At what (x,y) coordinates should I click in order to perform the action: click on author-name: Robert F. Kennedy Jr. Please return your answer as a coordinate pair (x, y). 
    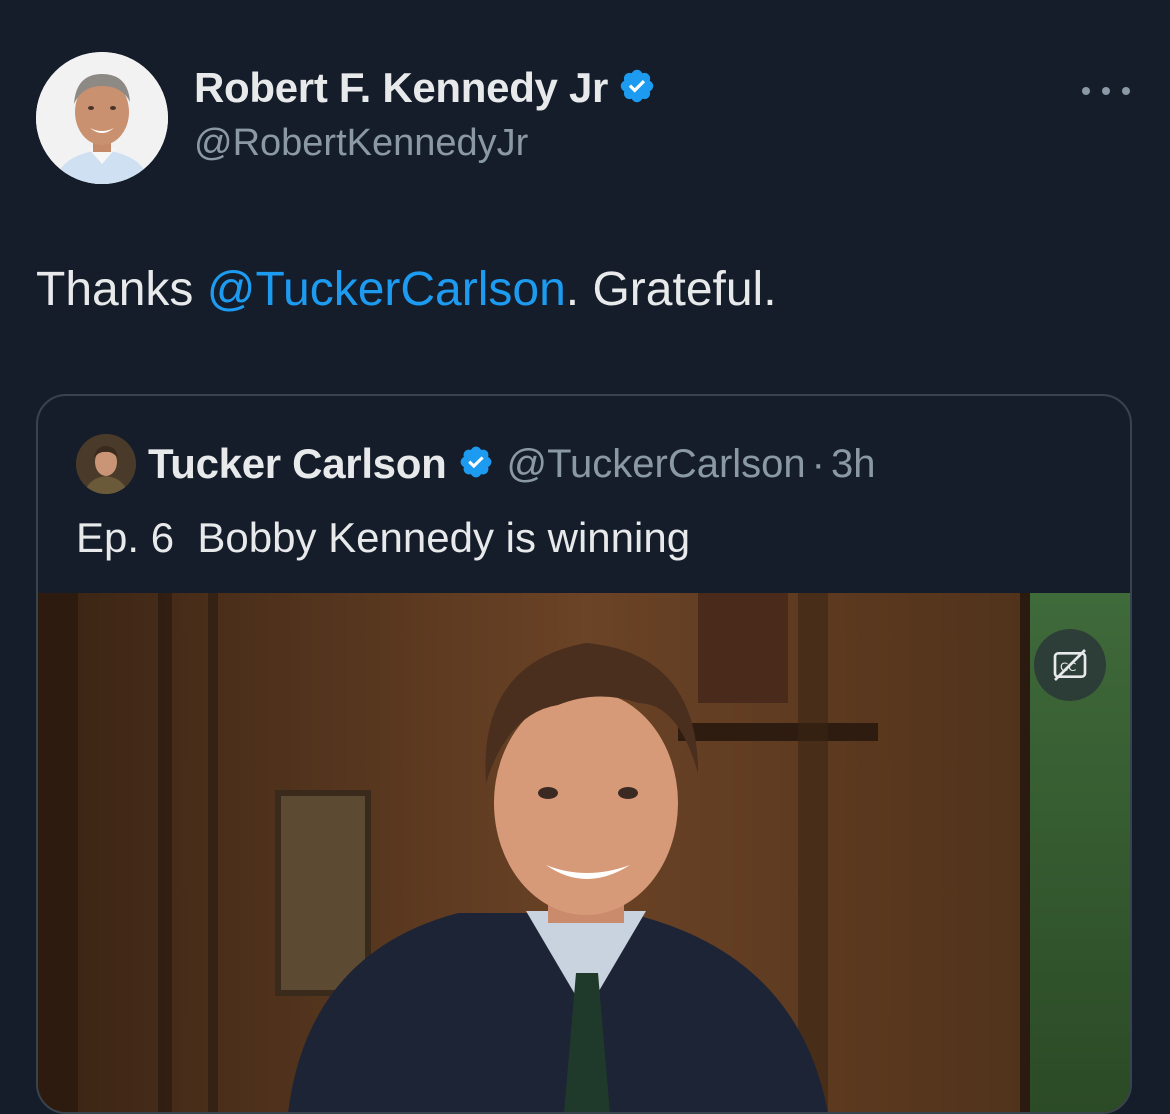
    Looking at the image, I should click on (401, 88).